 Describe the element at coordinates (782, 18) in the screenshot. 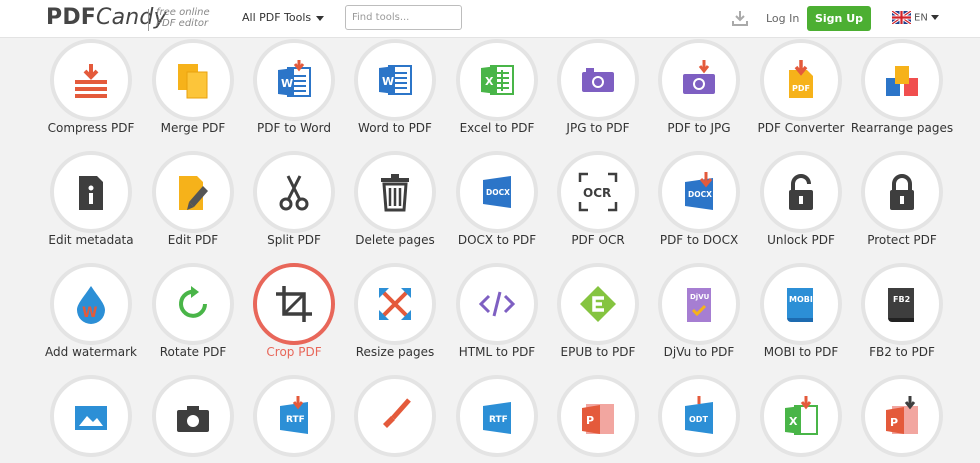

I see `login-link: Log In` at that location.